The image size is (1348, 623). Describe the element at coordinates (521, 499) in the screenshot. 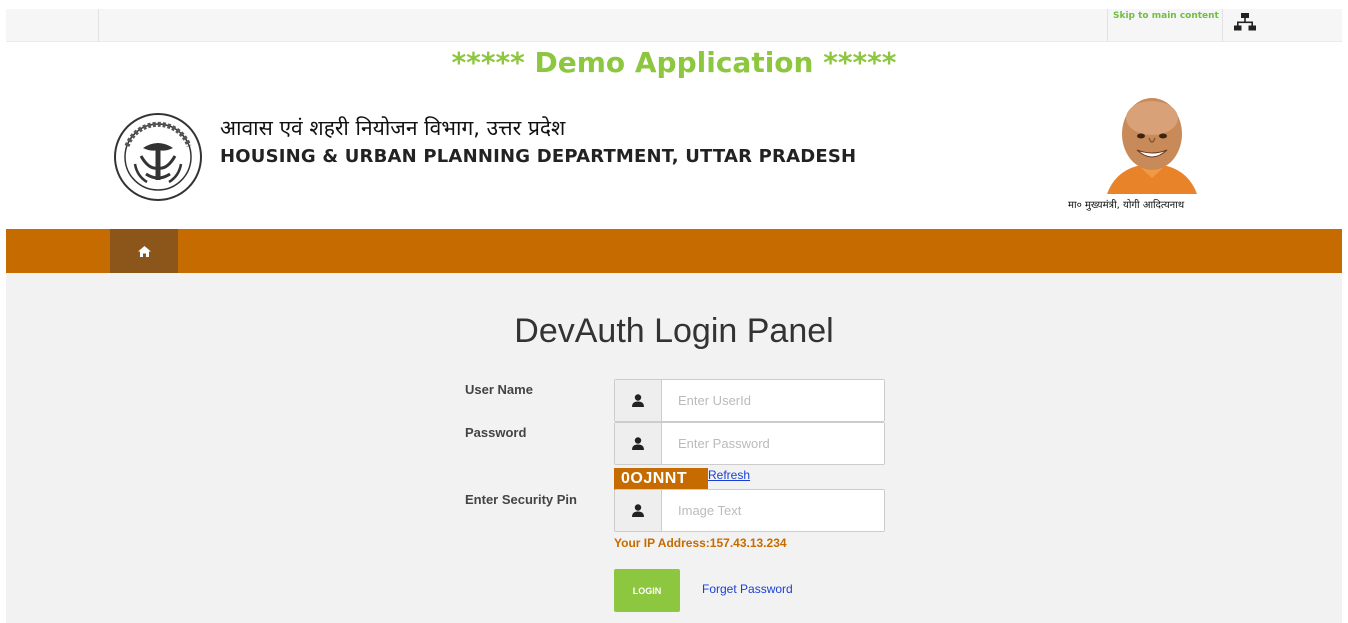

I see `security-pin-label: Enter Security Pin` at that location.